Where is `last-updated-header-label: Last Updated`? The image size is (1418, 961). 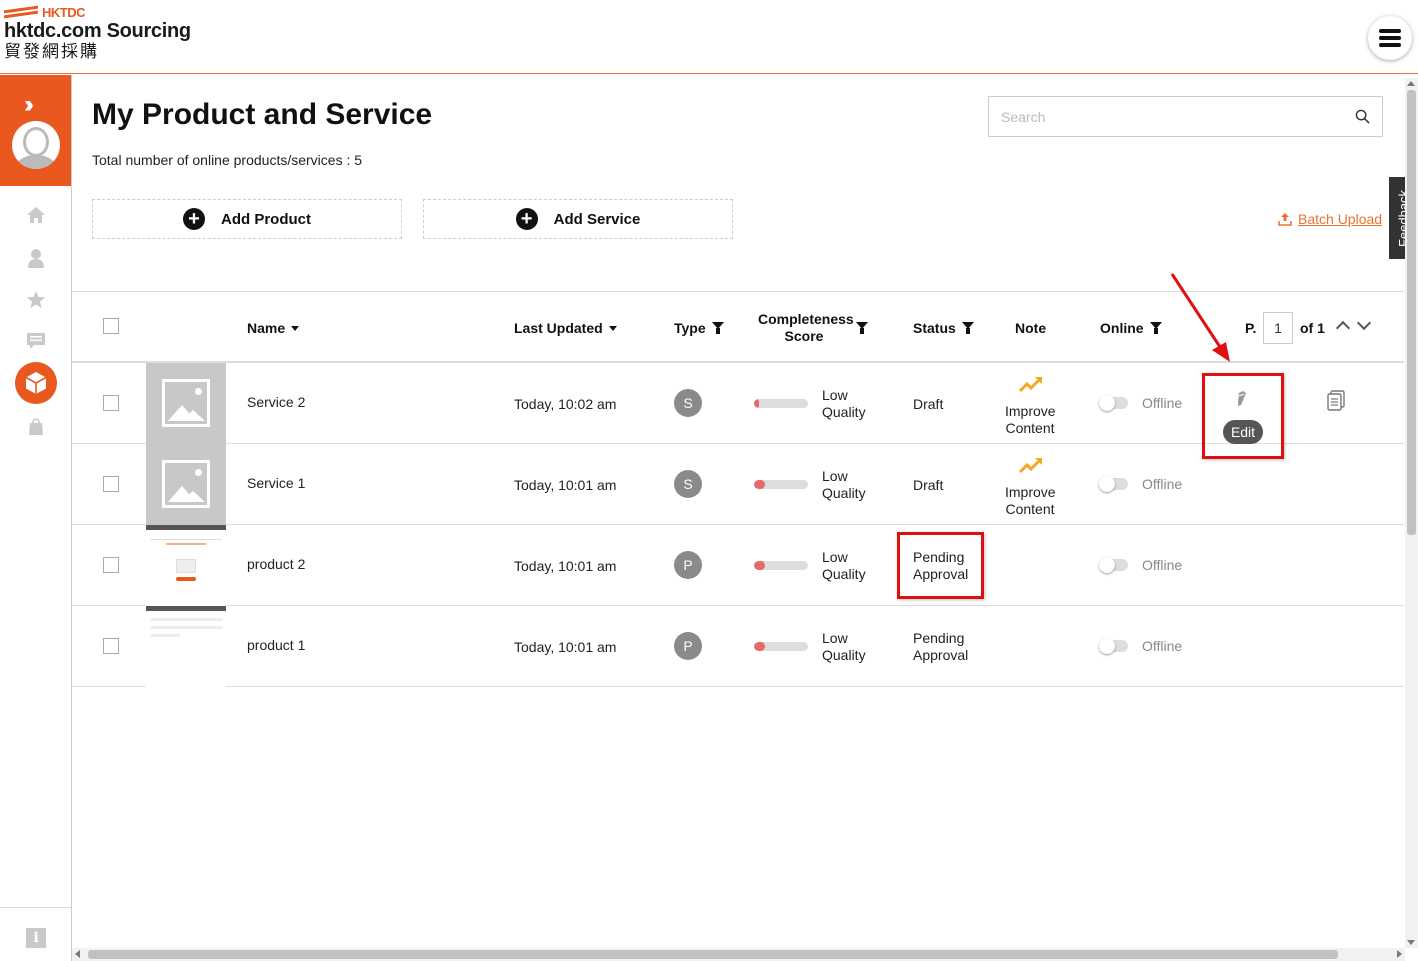 last-updated-header-label: Last Updated is located at coordinates (558, 328).